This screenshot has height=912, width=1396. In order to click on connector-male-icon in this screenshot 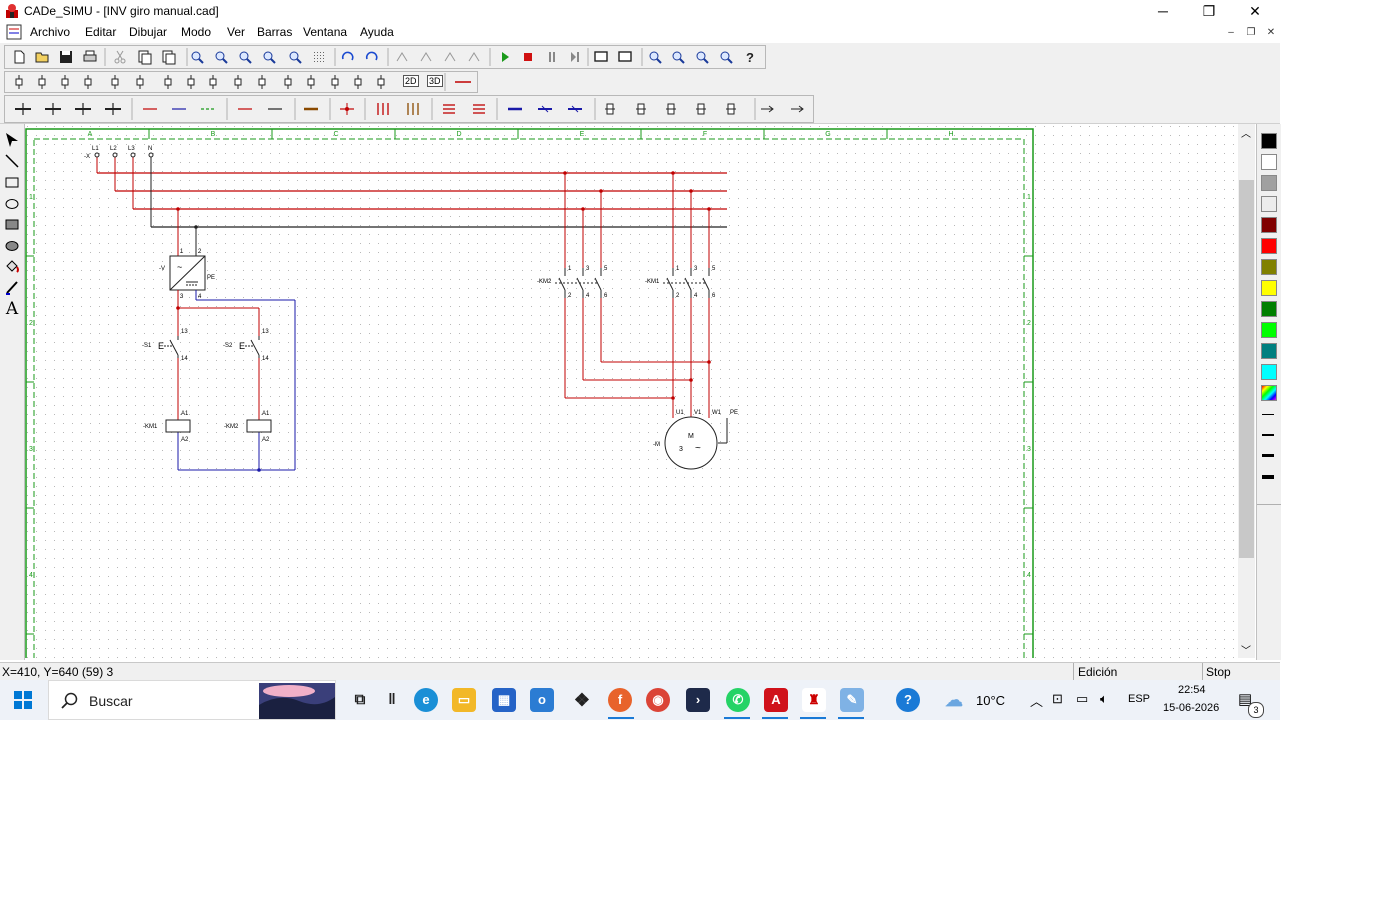, I will do `click(767, 109)`.